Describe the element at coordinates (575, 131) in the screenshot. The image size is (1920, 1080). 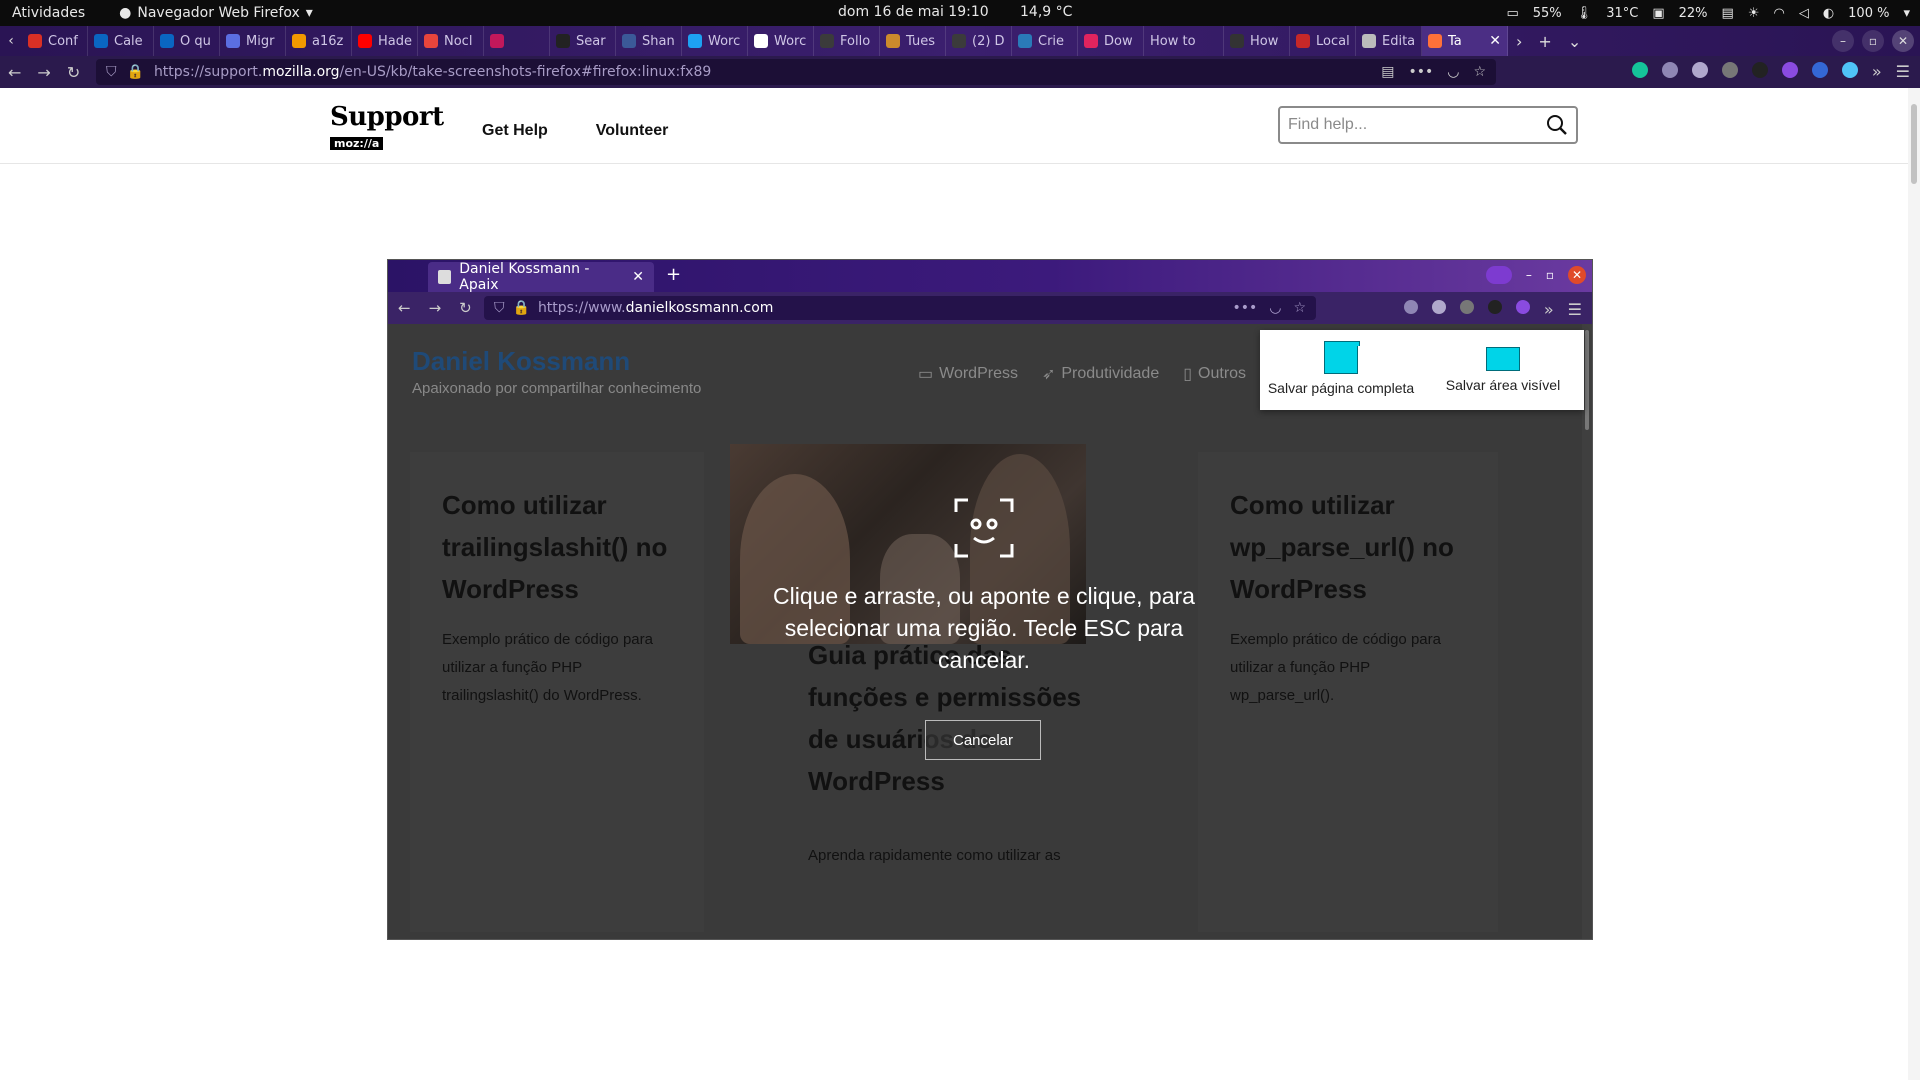
I see `site-nav: Get Help Volunteer` at that location.